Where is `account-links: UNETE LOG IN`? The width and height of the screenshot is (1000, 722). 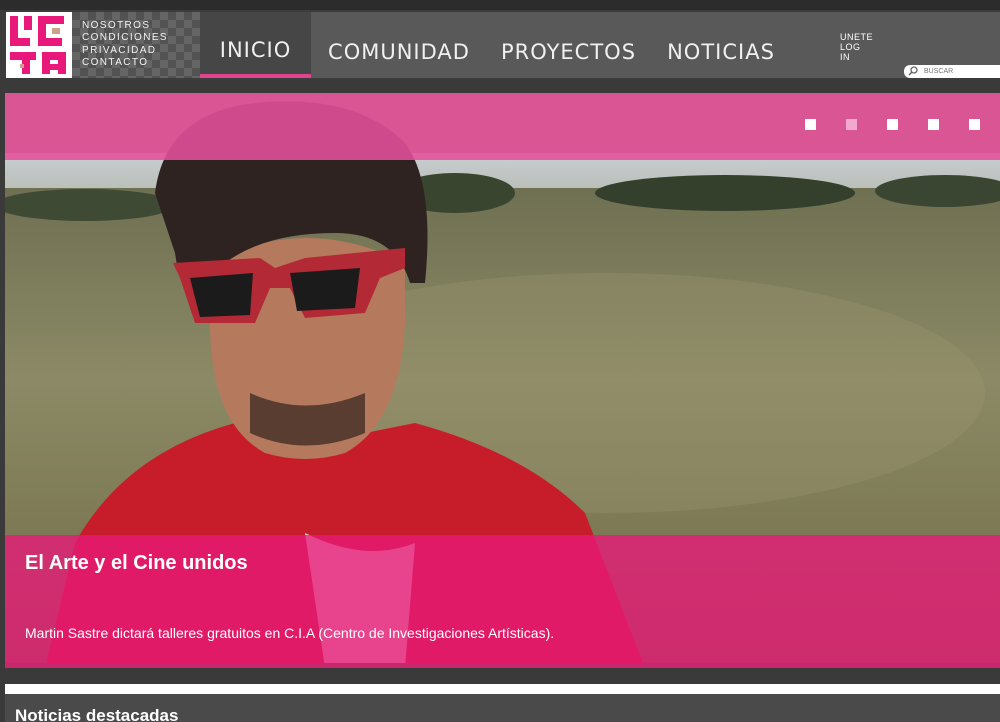 account-links: UNETE LOG IN is located at coordinates (856, 47).